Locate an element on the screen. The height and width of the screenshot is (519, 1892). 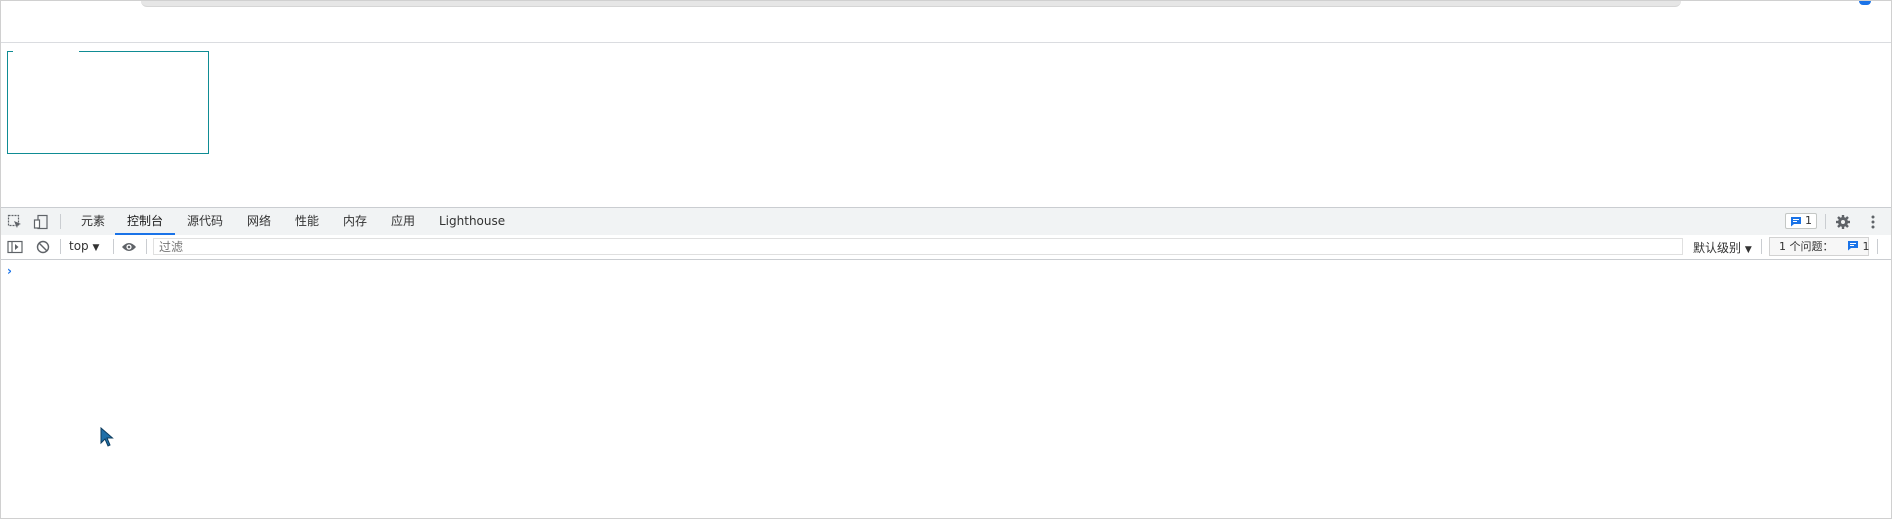
eye-icon is located at coordinates (129, 247).